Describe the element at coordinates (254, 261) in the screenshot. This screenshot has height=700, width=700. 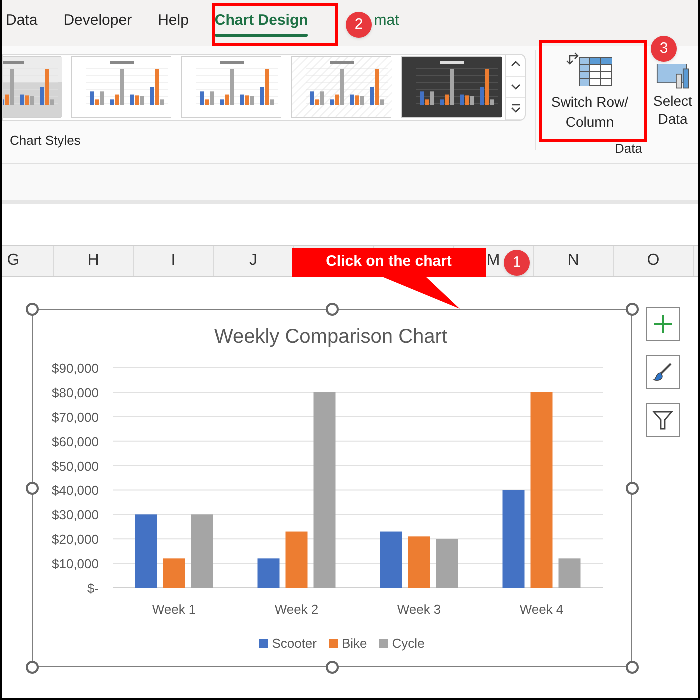
I see `column-header: J` at that location.